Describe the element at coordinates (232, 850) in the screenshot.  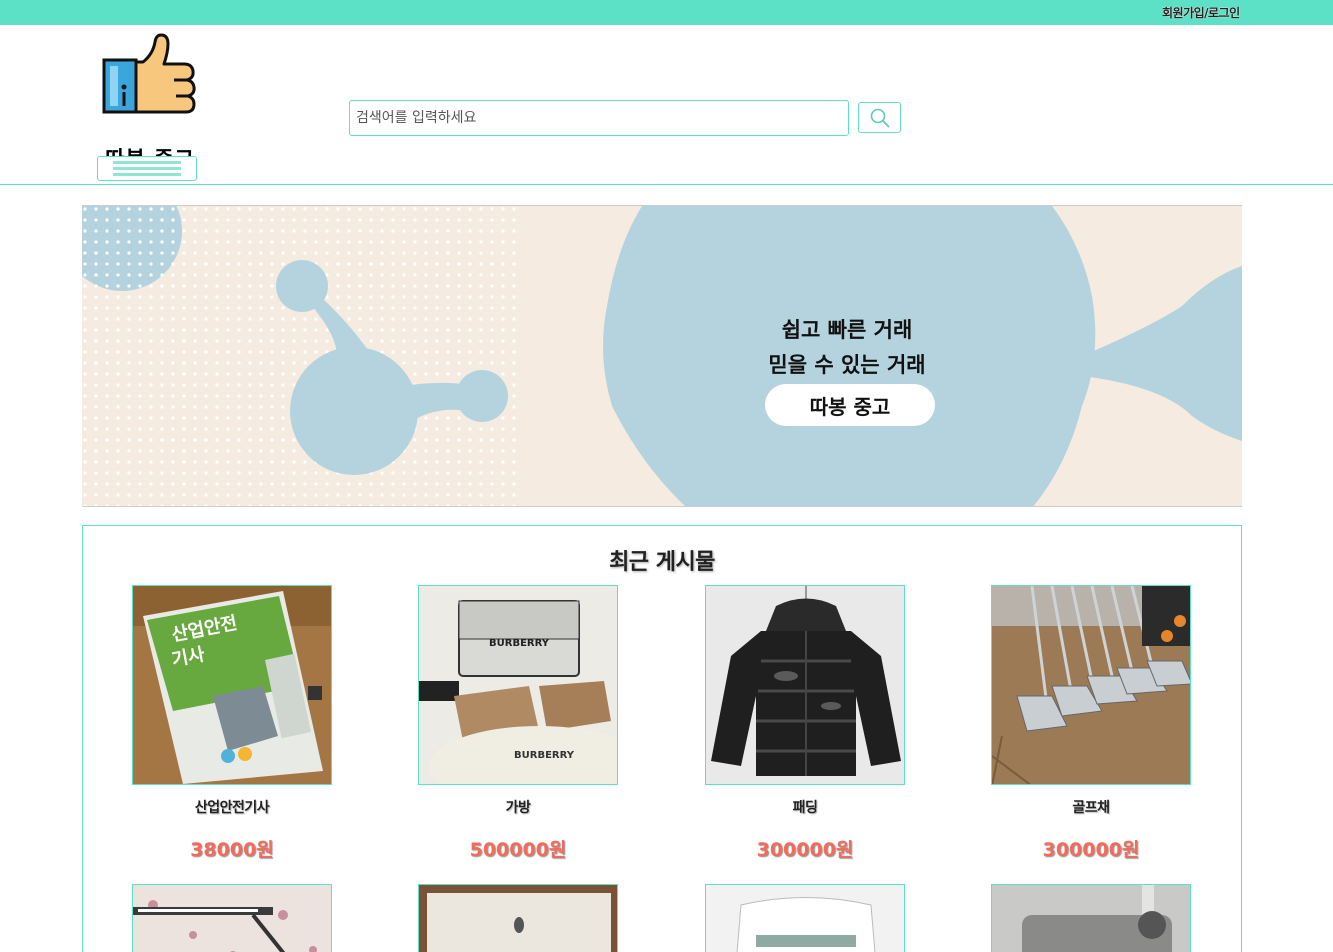
I see `product-price: 38000원` at that location.